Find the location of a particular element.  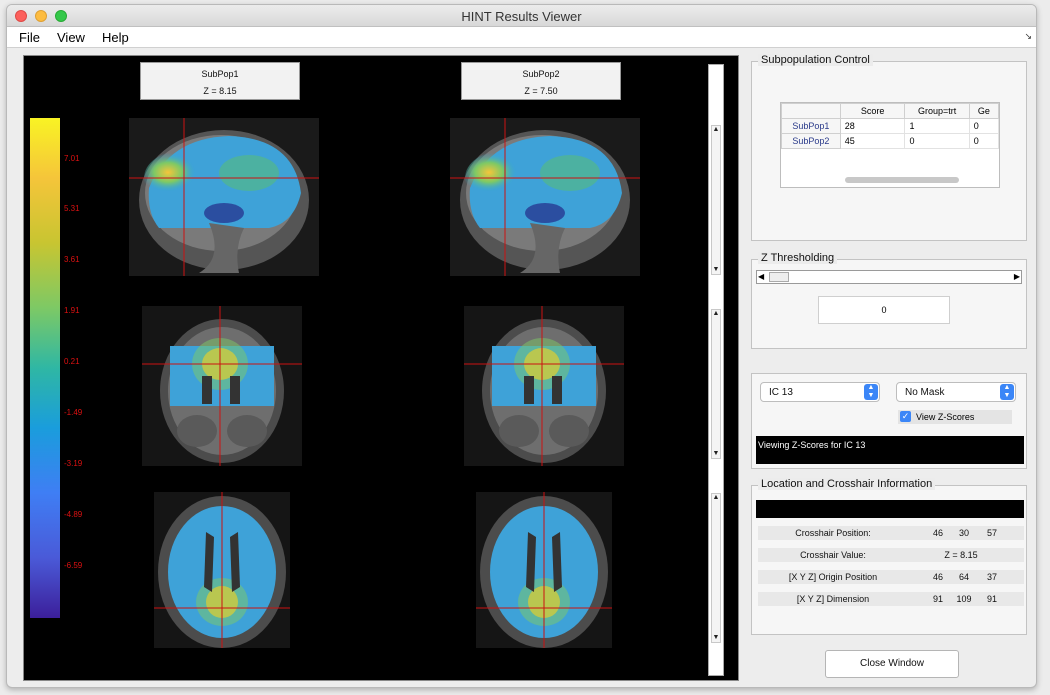

col-header: Score is located at coordinates (872, 111).